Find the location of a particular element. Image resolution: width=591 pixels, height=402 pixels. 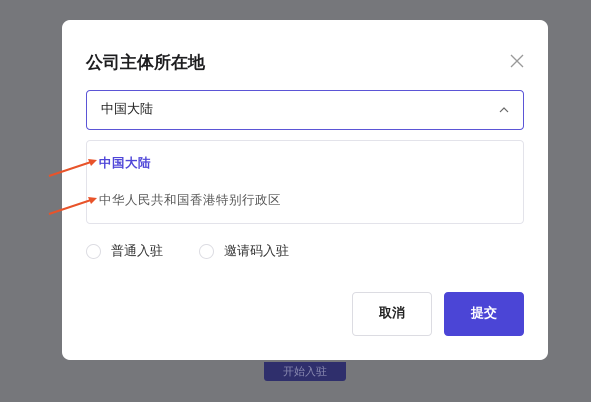

close-icon is located at coordinates (517, 61).